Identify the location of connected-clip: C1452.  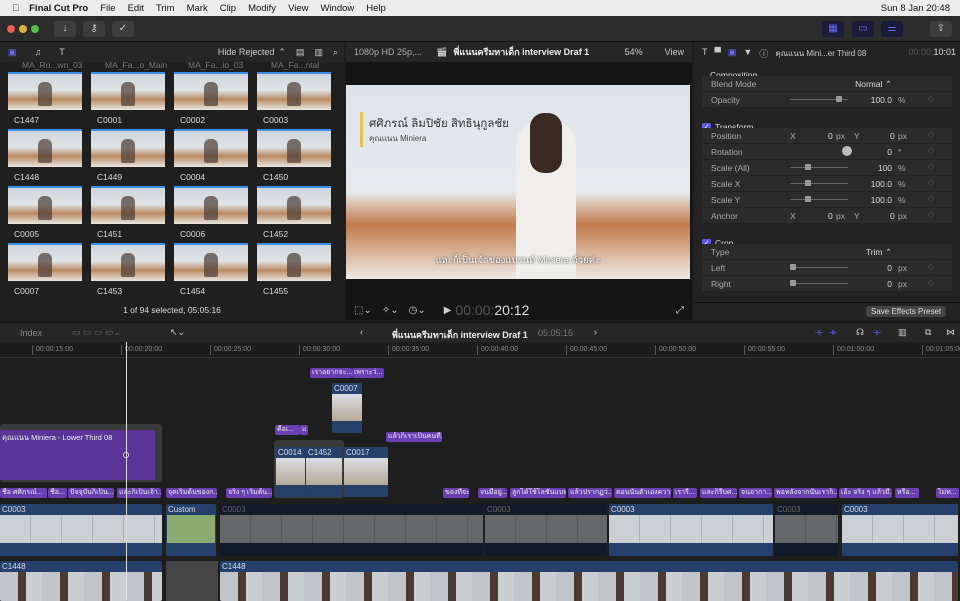
(324, 472).